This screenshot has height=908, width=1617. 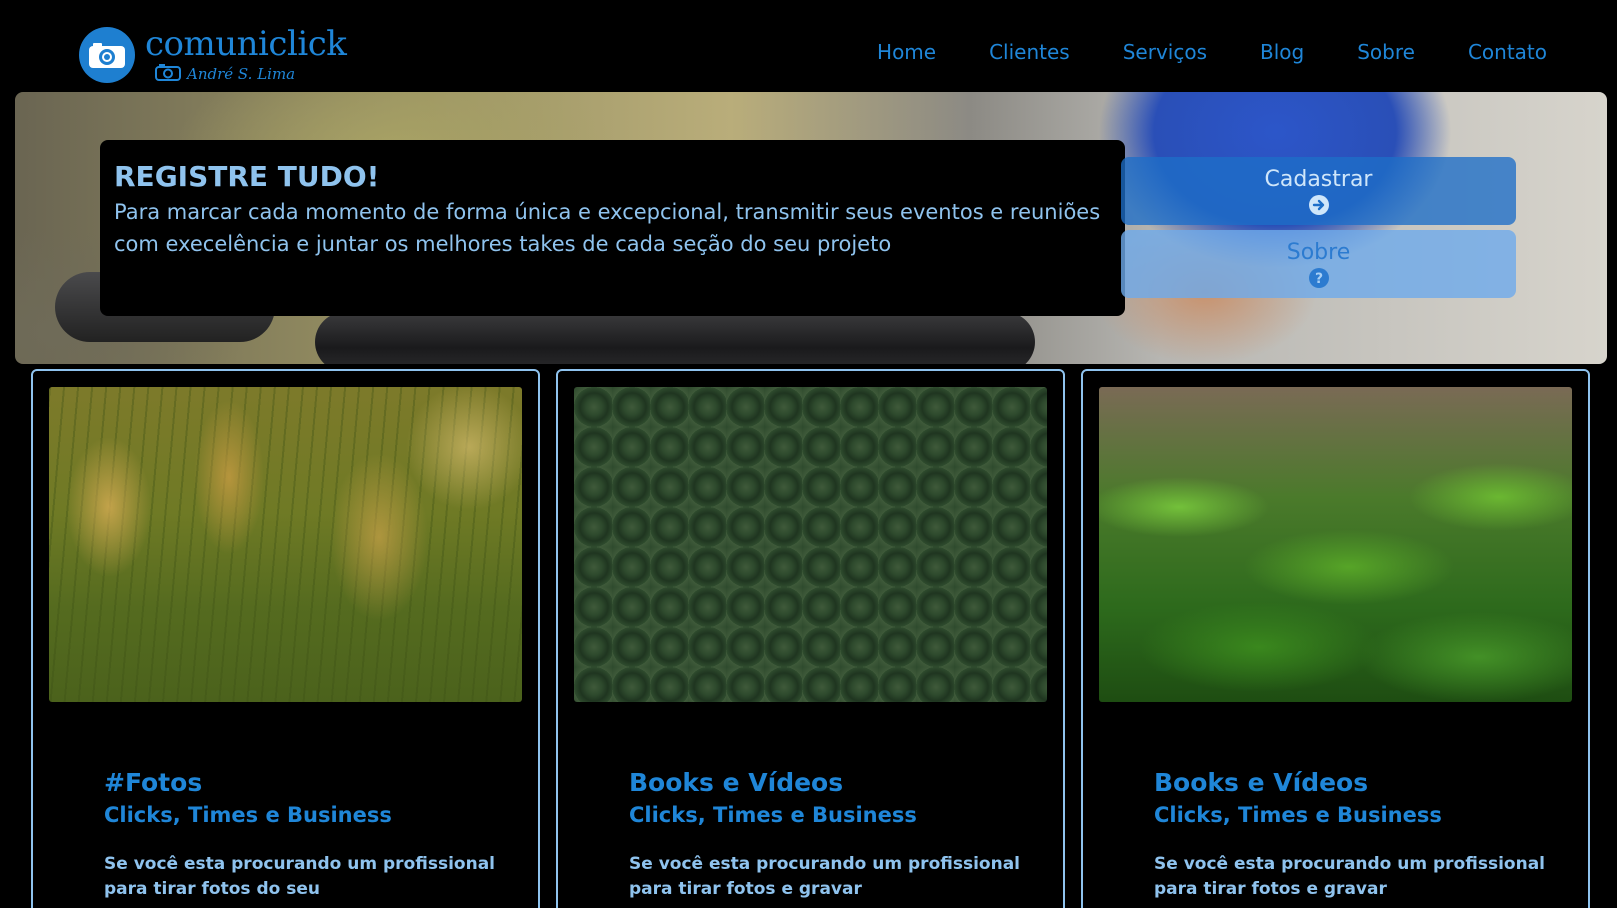 I want to click on cadastrar-button: Cadastrar, so click(x=1318, y=191).